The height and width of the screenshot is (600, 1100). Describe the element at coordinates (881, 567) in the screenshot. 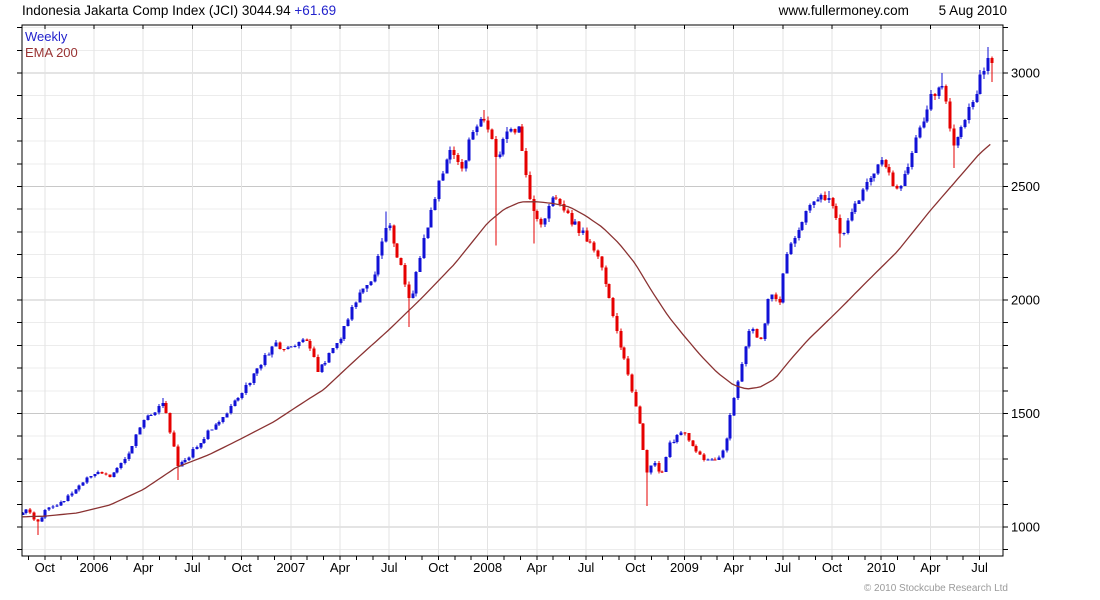

I see `x-axis-label: 2010` at that location.